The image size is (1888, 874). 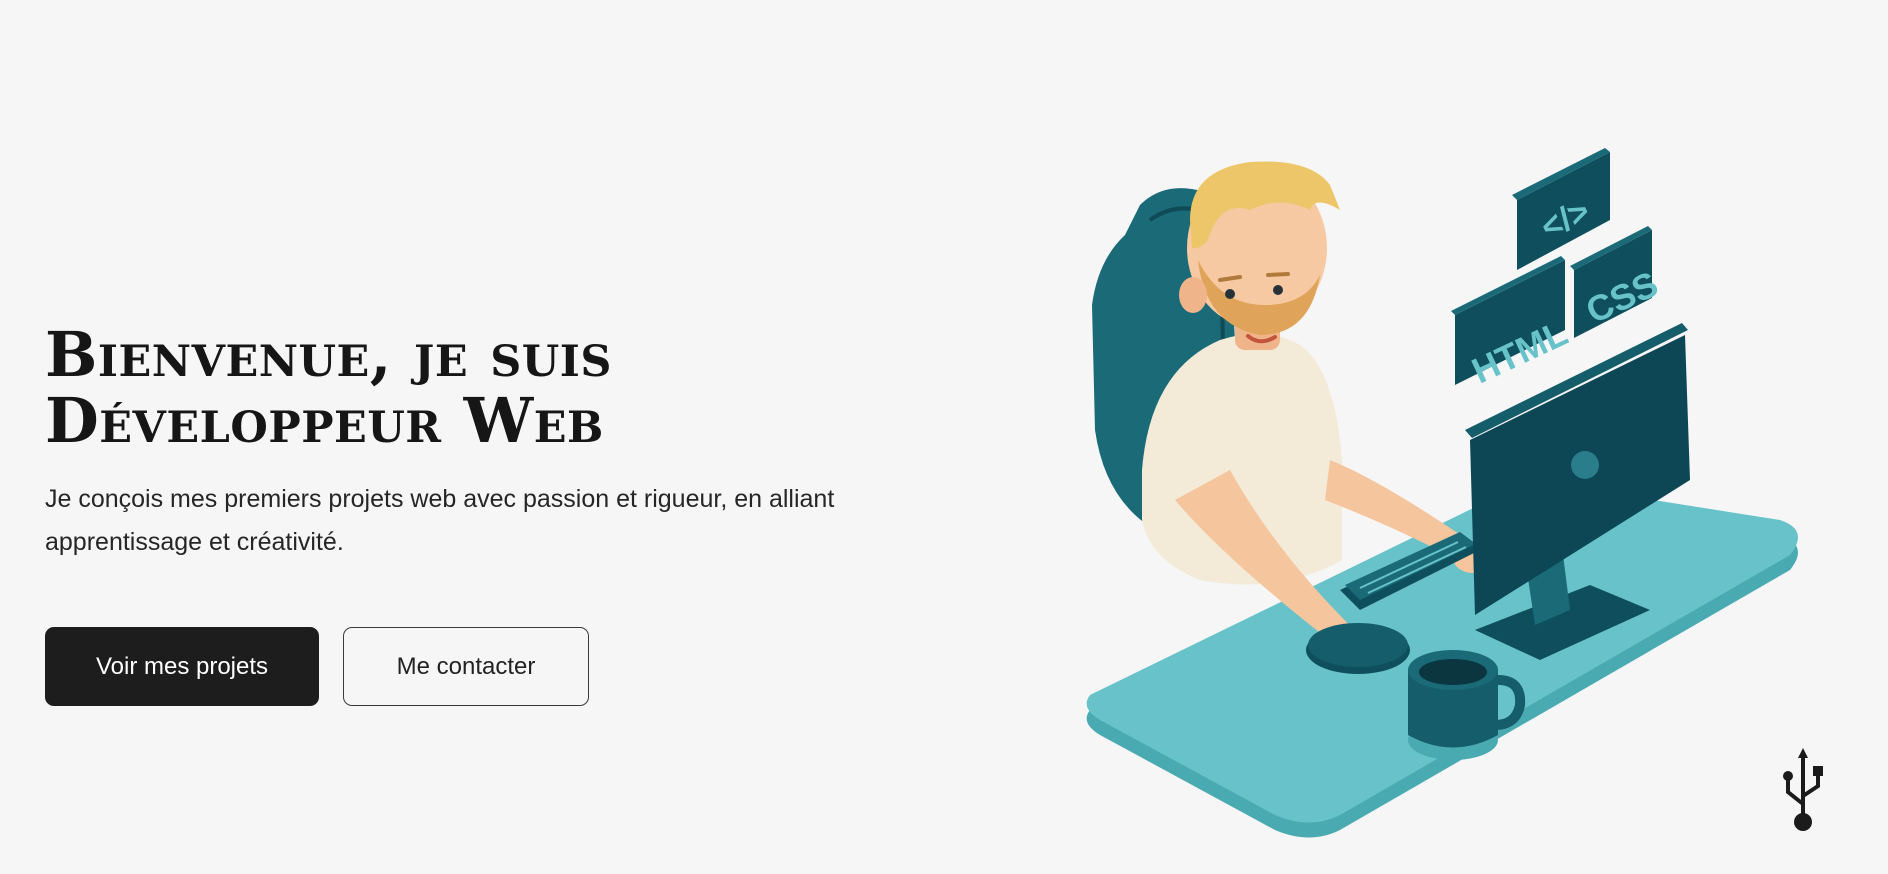 What do you see at coordinates (1561, 209) in the screenshot?
I see `code-badge: </>` at bounding box center [1561, 209].